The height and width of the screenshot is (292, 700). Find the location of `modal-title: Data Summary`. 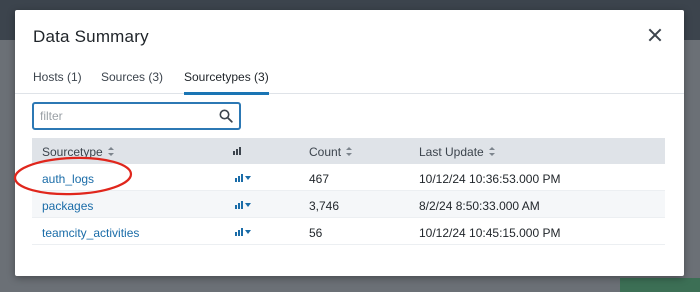

modal-title: Data Summary is located at coordinates (91, 36).